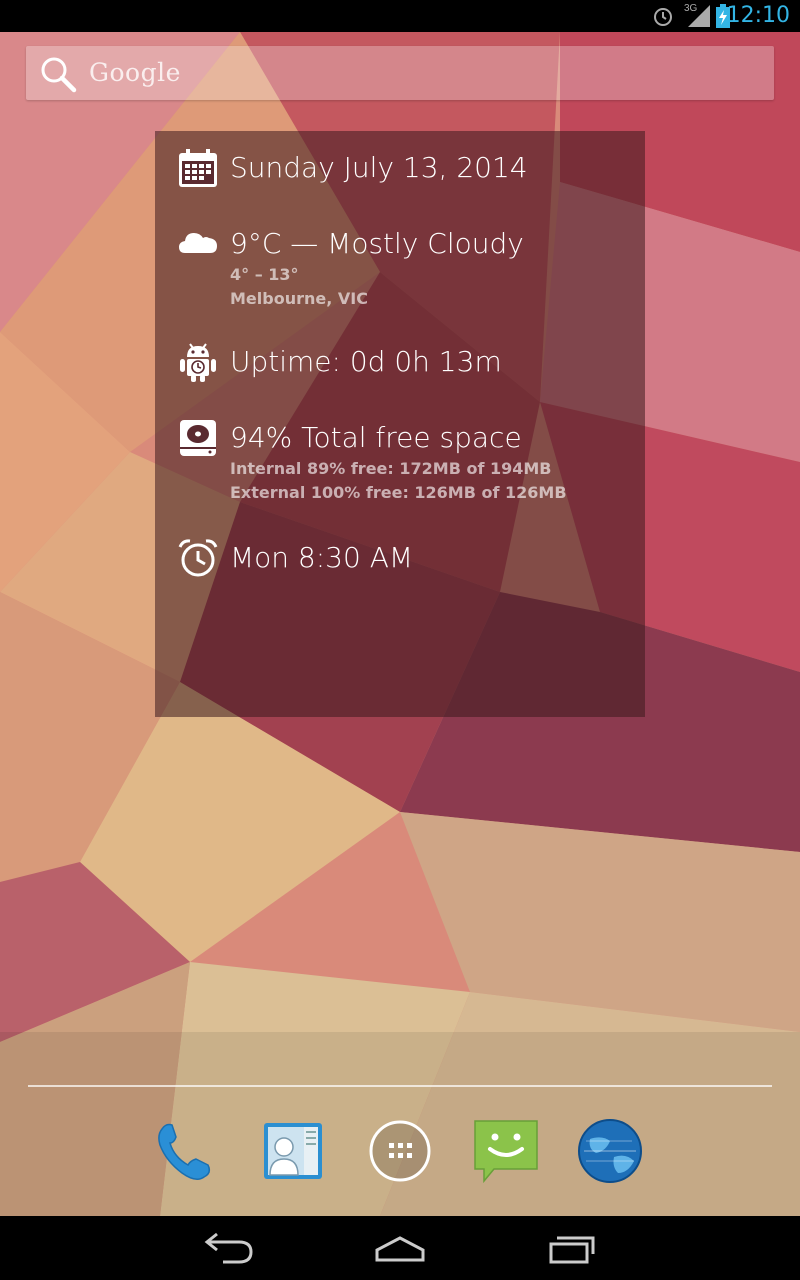 Image resolution: width=800 pixels, height=1280 pixels. What do you see at coordinates (292, 1151) in the screenshot?
I see `contacts-icon` at bounding box center [292, 1151].